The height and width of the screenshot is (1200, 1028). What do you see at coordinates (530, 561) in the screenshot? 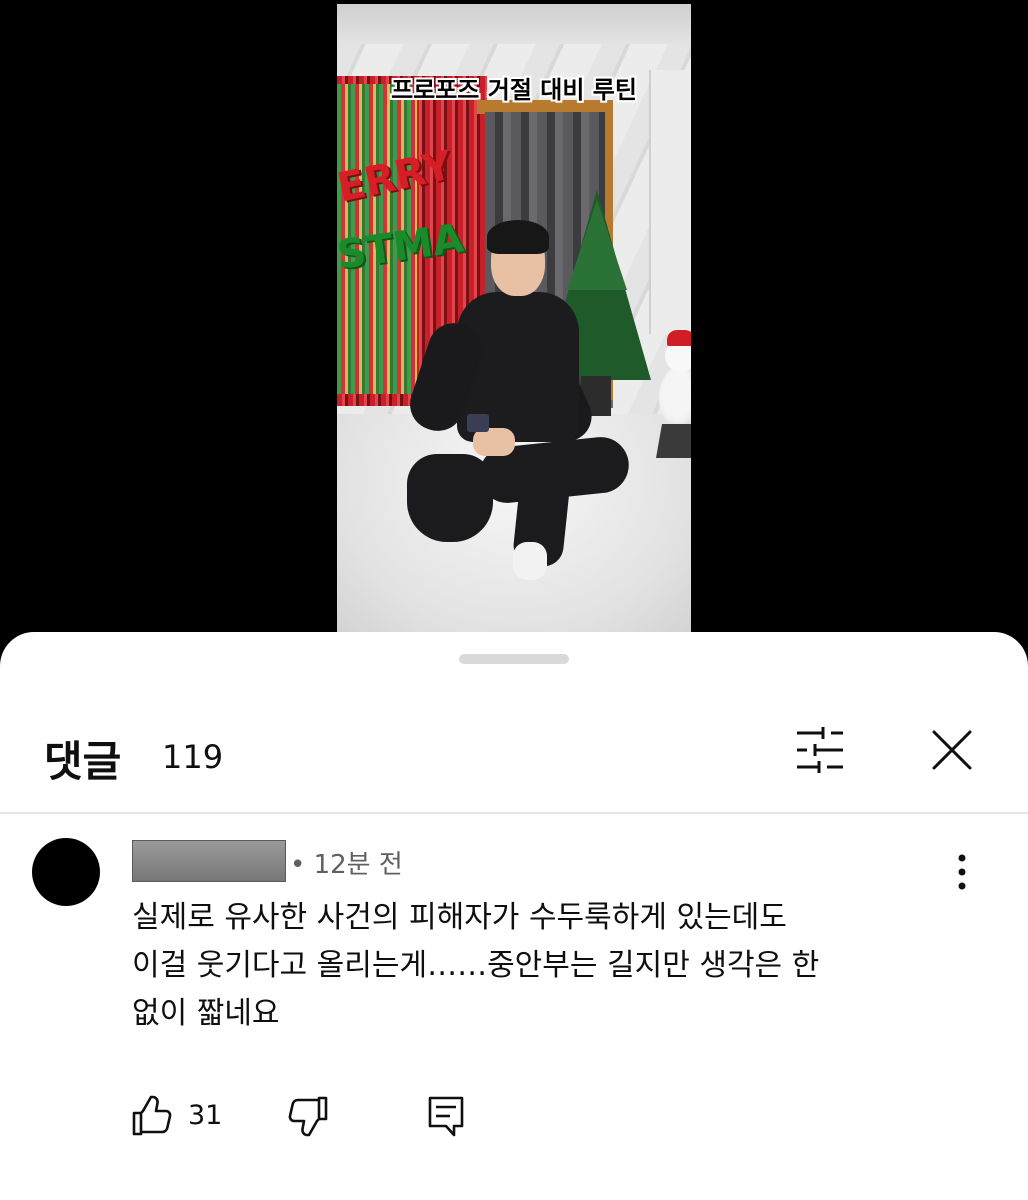
I see `person-sock` at bounding box center [530, 561].